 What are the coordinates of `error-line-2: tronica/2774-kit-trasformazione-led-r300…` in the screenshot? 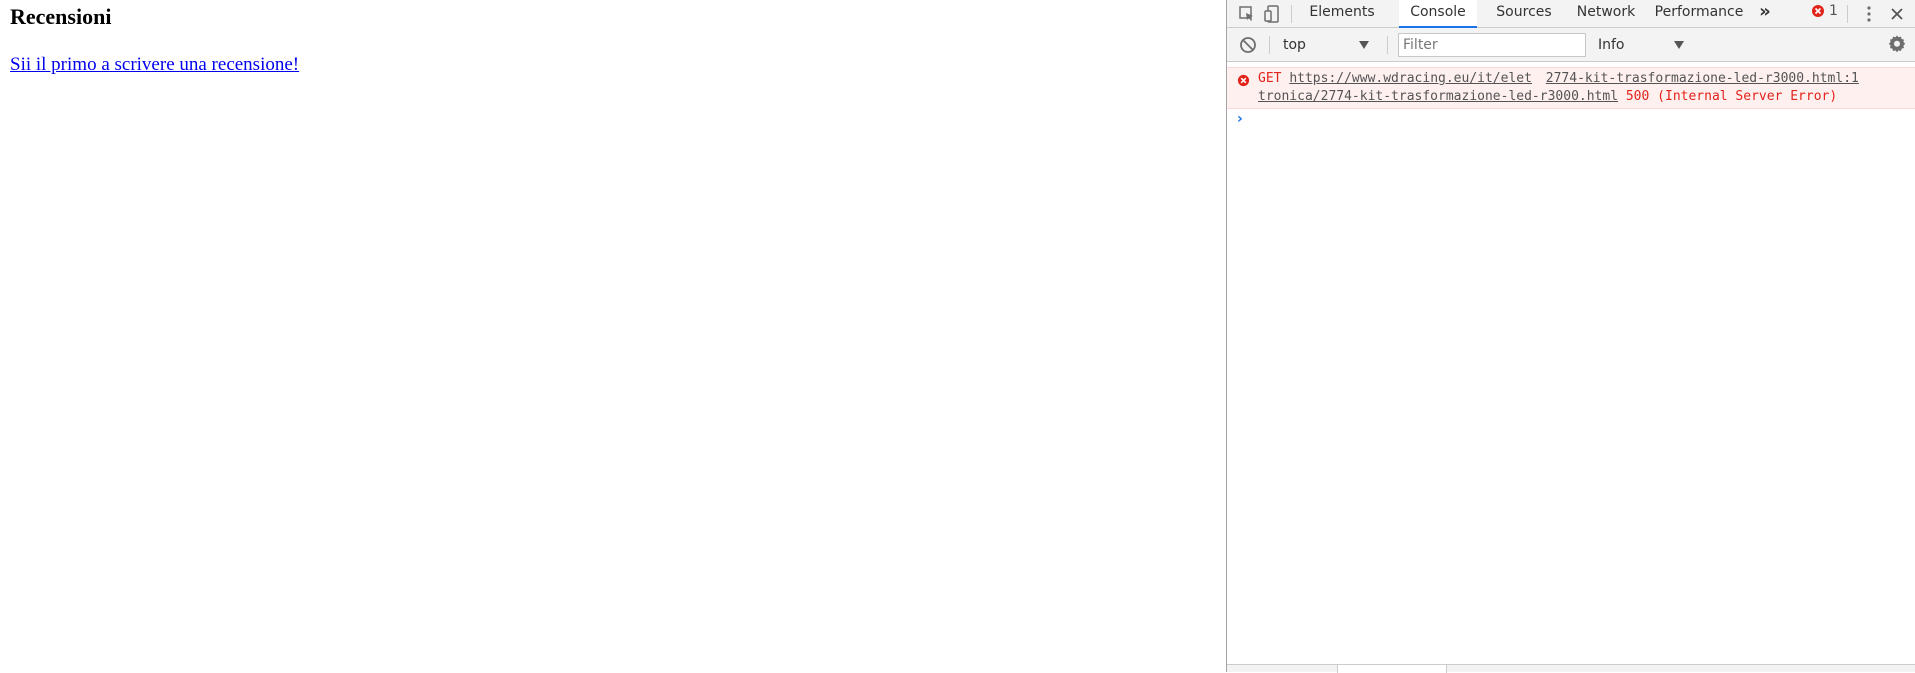 It's located at (1547, 97).